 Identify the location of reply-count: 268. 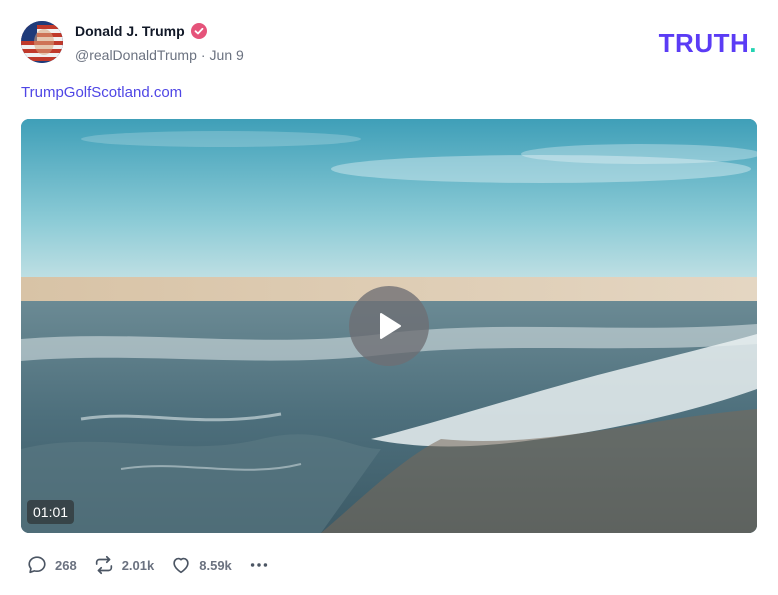
(66, 565).